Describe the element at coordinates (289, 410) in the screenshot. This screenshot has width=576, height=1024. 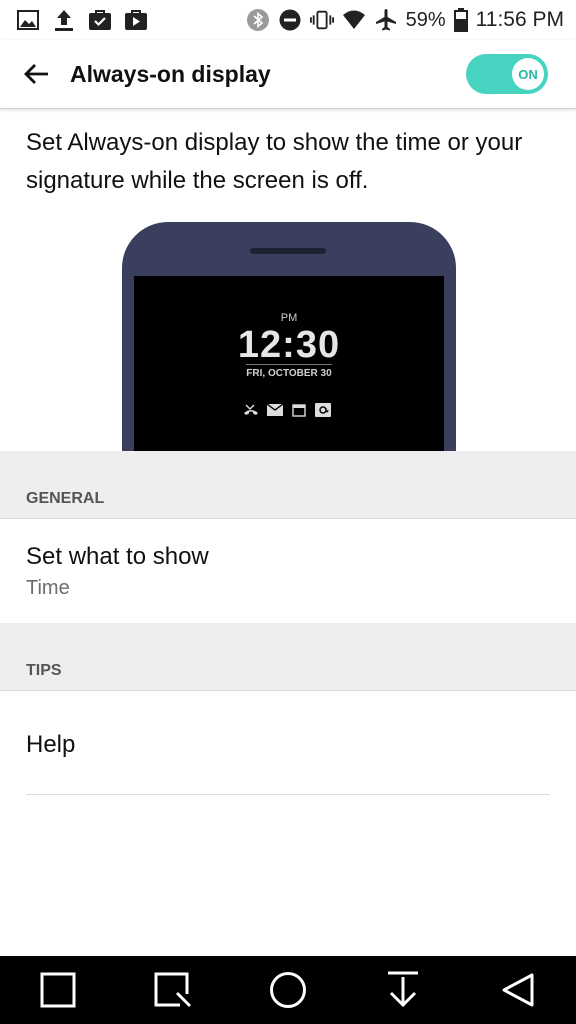
I see `preview-notification-icons` at that location.